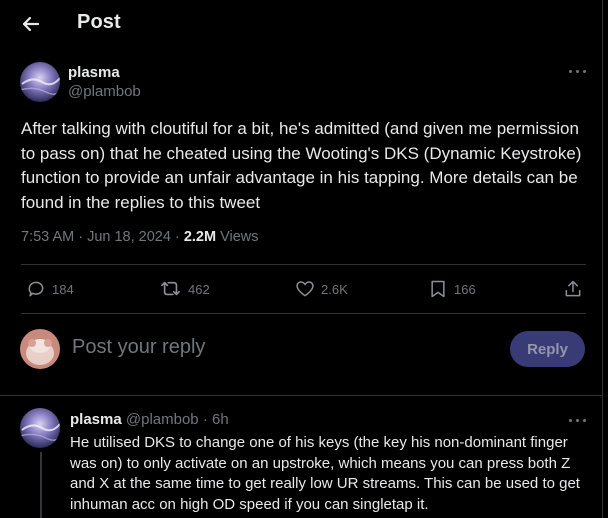 This screenshot has width=608, height=518. What do you see at coordinates (50, 289) in the screenshot?
I see `reply-button: 184` at bounding box center [50, 289].